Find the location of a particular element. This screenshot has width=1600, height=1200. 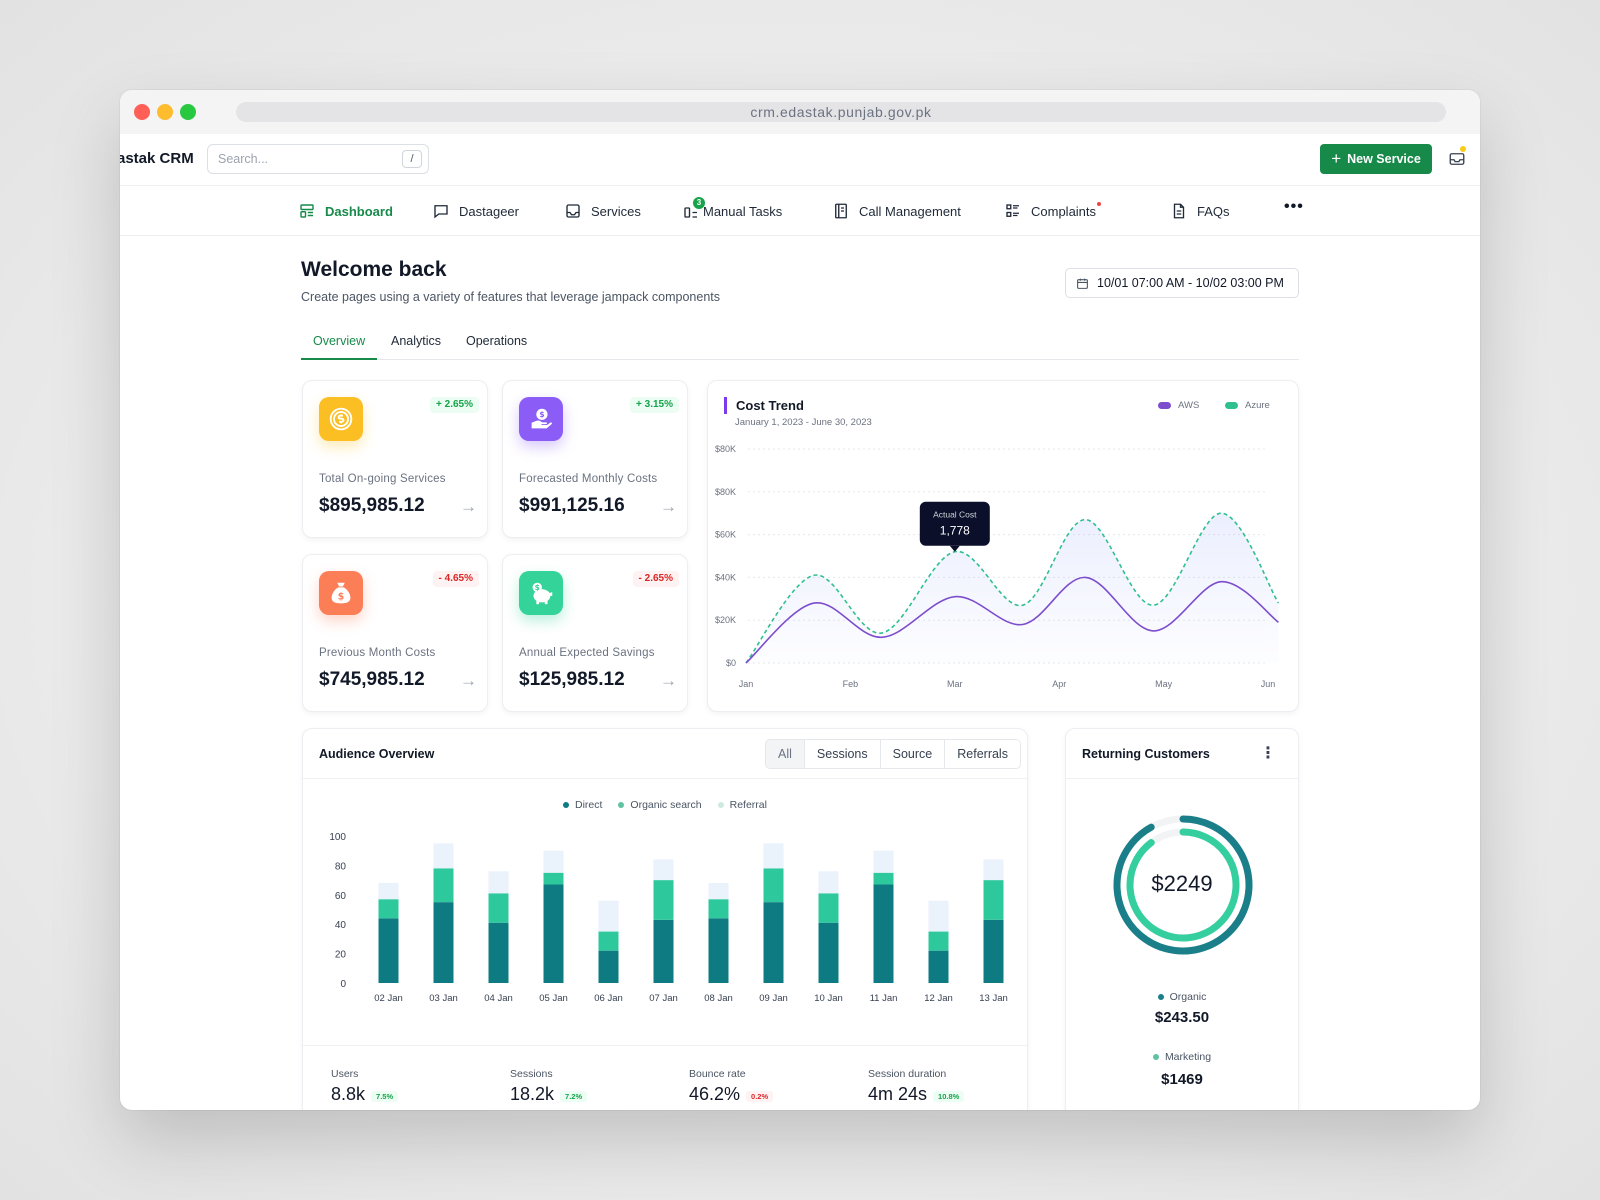

nav-services-label: Services is located at coordinates (616, 211).